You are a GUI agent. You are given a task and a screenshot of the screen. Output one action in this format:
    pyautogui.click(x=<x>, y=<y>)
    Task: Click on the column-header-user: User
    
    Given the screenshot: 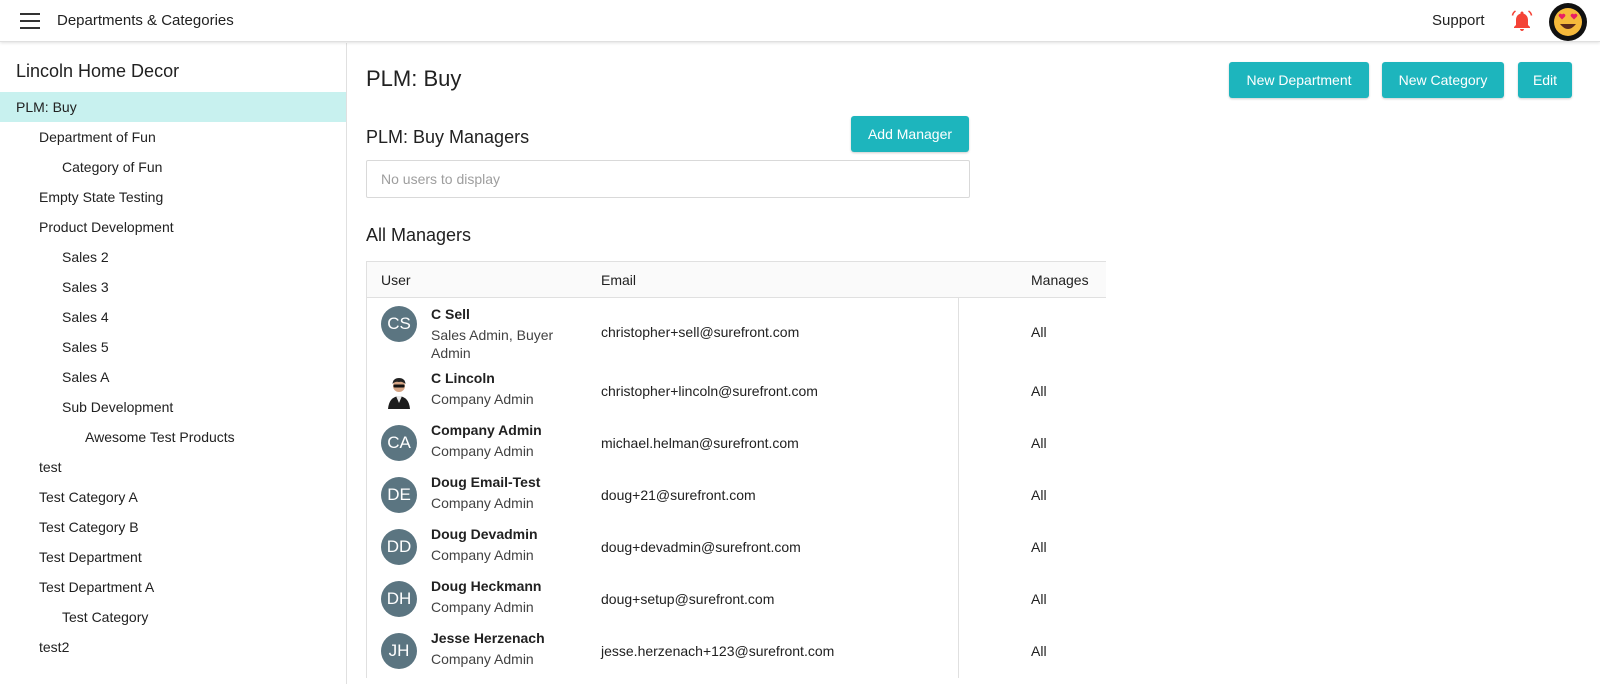 What is the action you would take?
    pyautogui.click(x=396, y=280)
    